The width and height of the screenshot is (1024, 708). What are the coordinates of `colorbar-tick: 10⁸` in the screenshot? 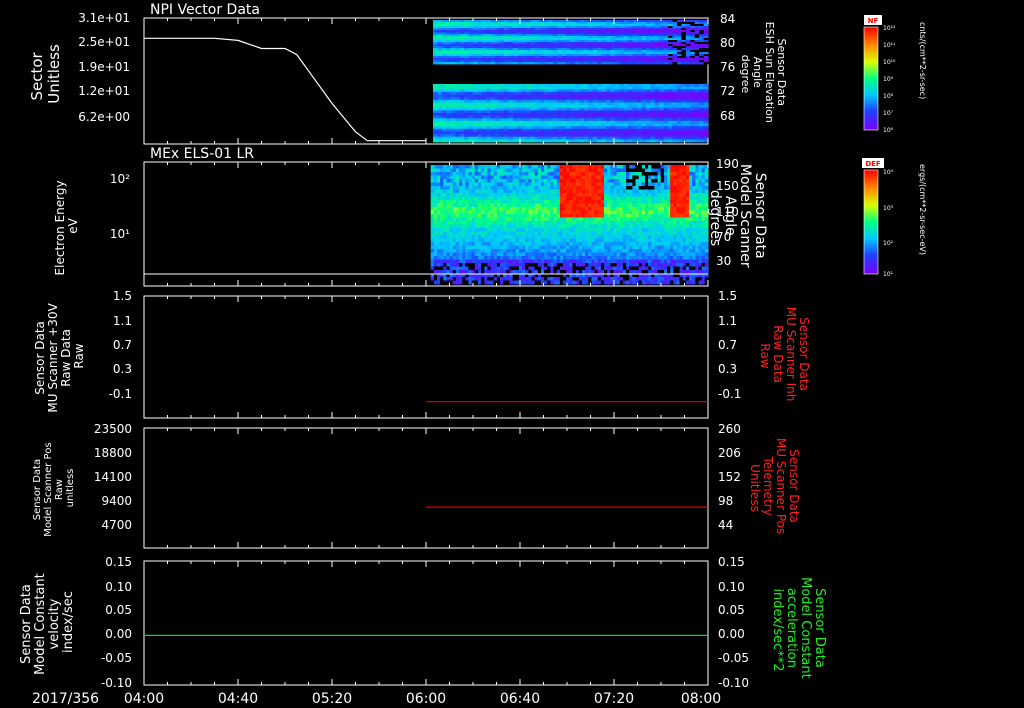 It's located at (888, 96).